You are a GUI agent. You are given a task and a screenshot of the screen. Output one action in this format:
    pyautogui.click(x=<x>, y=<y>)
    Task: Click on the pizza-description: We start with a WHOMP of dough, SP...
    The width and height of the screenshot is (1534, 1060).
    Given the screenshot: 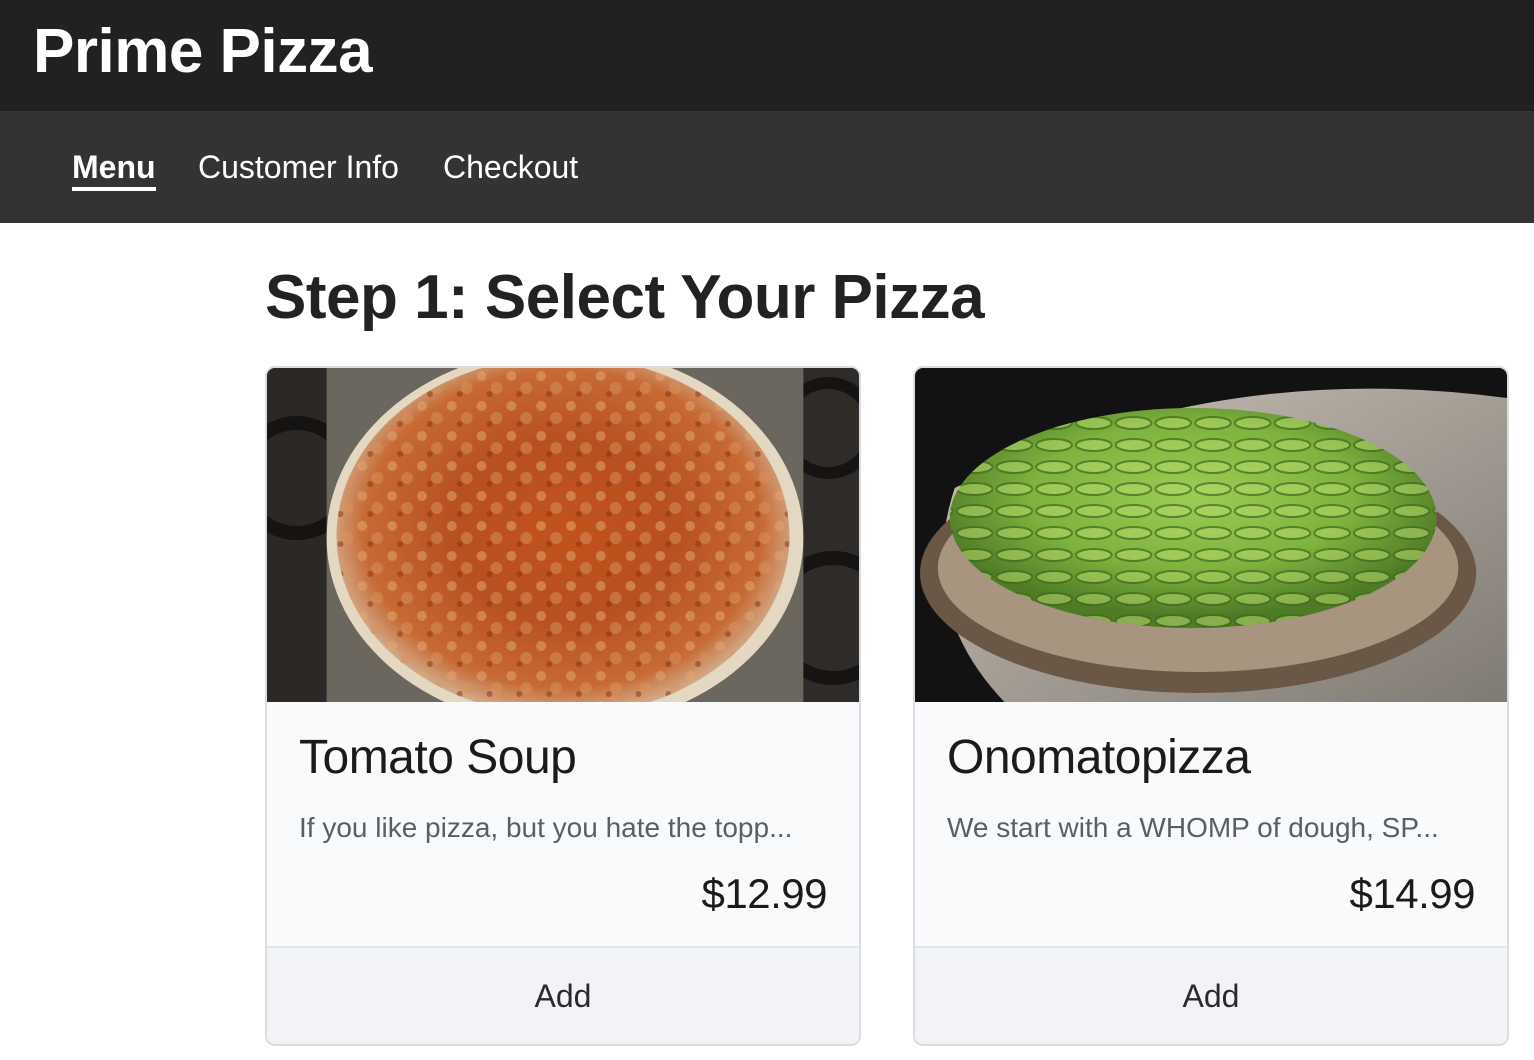 What is the action you would take?
    pyautogui.click(x=1193, y=827)
    